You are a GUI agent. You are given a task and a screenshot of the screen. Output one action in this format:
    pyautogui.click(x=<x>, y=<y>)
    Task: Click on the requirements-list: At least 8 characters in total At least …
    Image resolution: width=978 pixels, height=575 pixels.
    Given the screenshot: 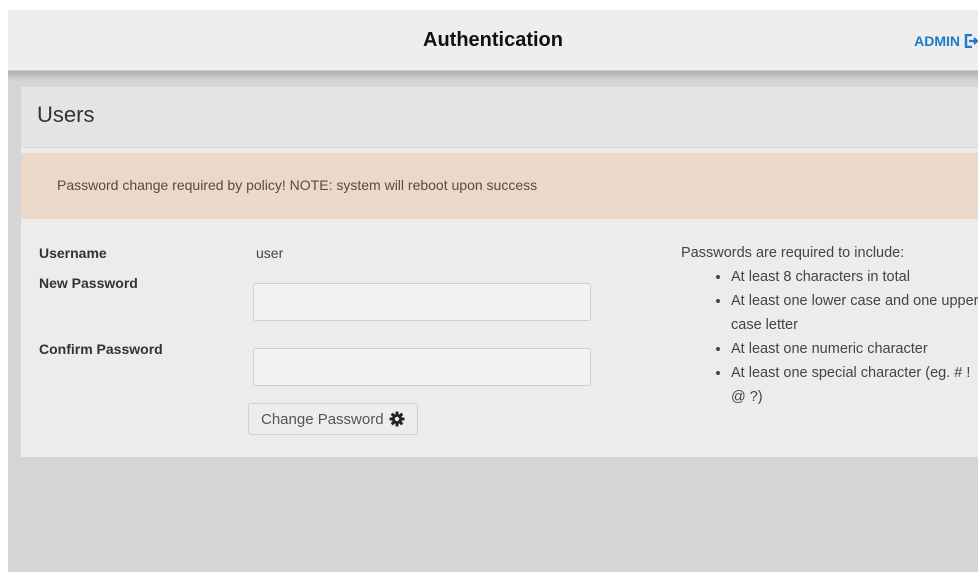 What is the action you would take?
    pyautogui.click(x=829, y=337)
    